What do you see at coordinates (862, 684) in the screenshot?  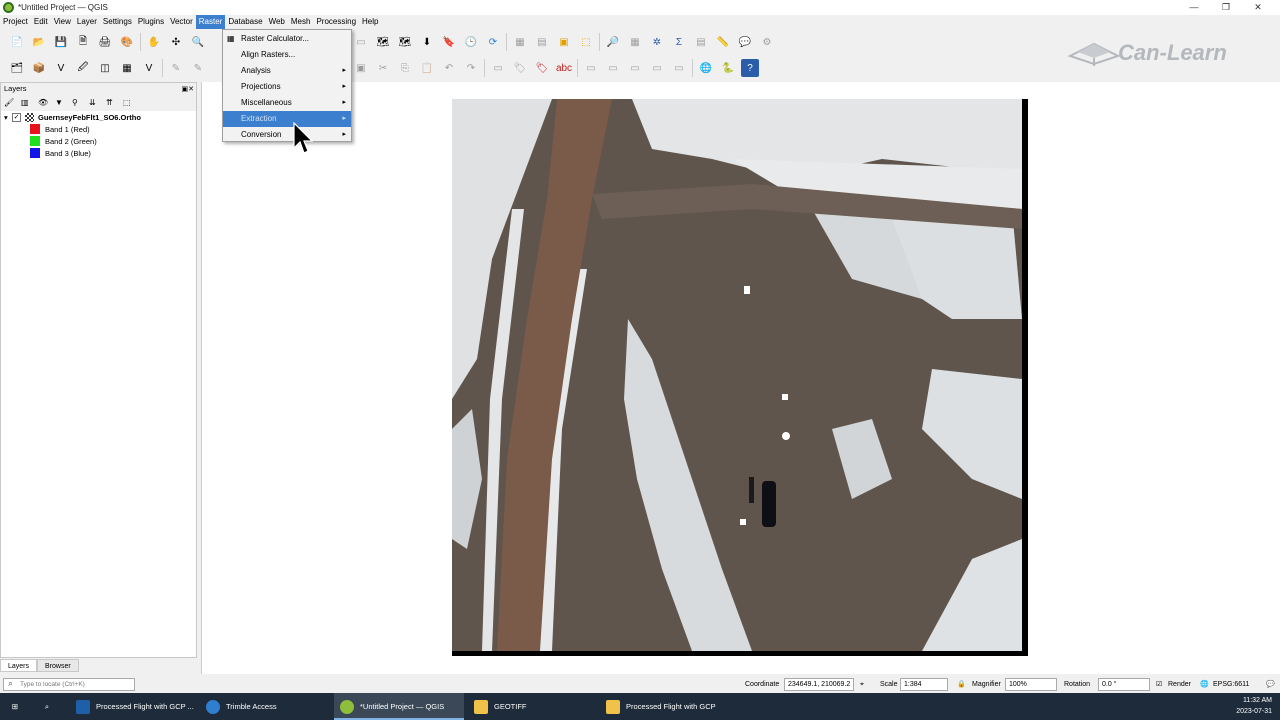 I see `extent-toggle-icon: ⌖` at bounding box center [862, 684].